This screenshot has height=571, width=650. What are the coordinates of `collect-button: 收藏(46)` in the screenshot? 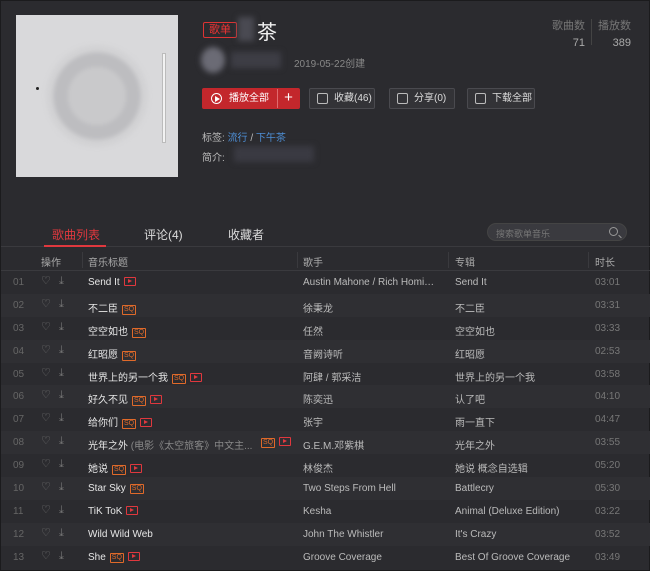 It's located at (342, 98).